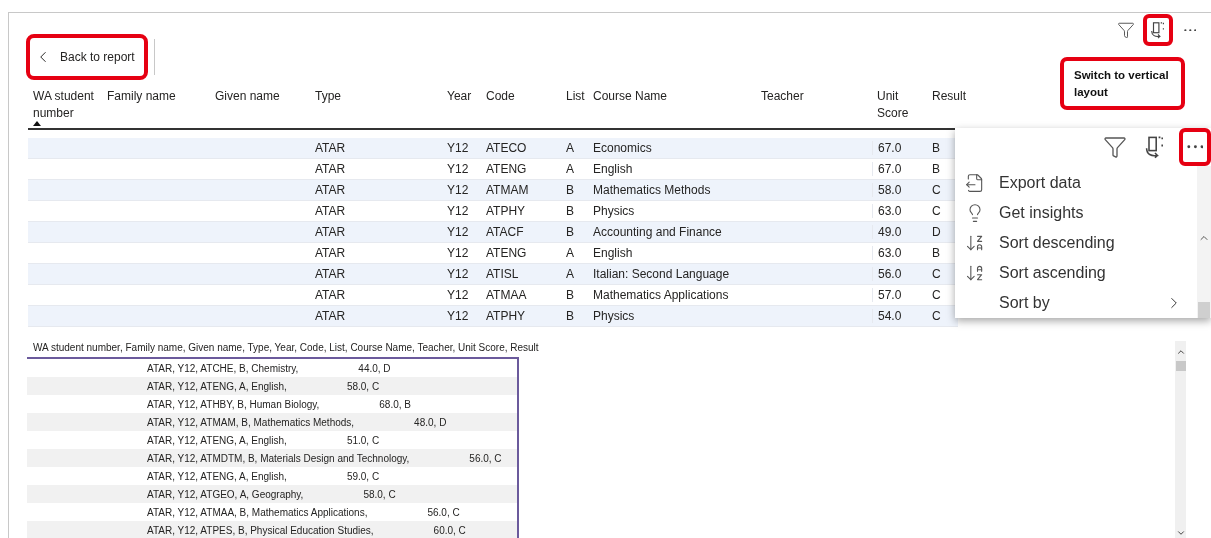  I want to click on menu-item: Export data, so click(1076, 183).